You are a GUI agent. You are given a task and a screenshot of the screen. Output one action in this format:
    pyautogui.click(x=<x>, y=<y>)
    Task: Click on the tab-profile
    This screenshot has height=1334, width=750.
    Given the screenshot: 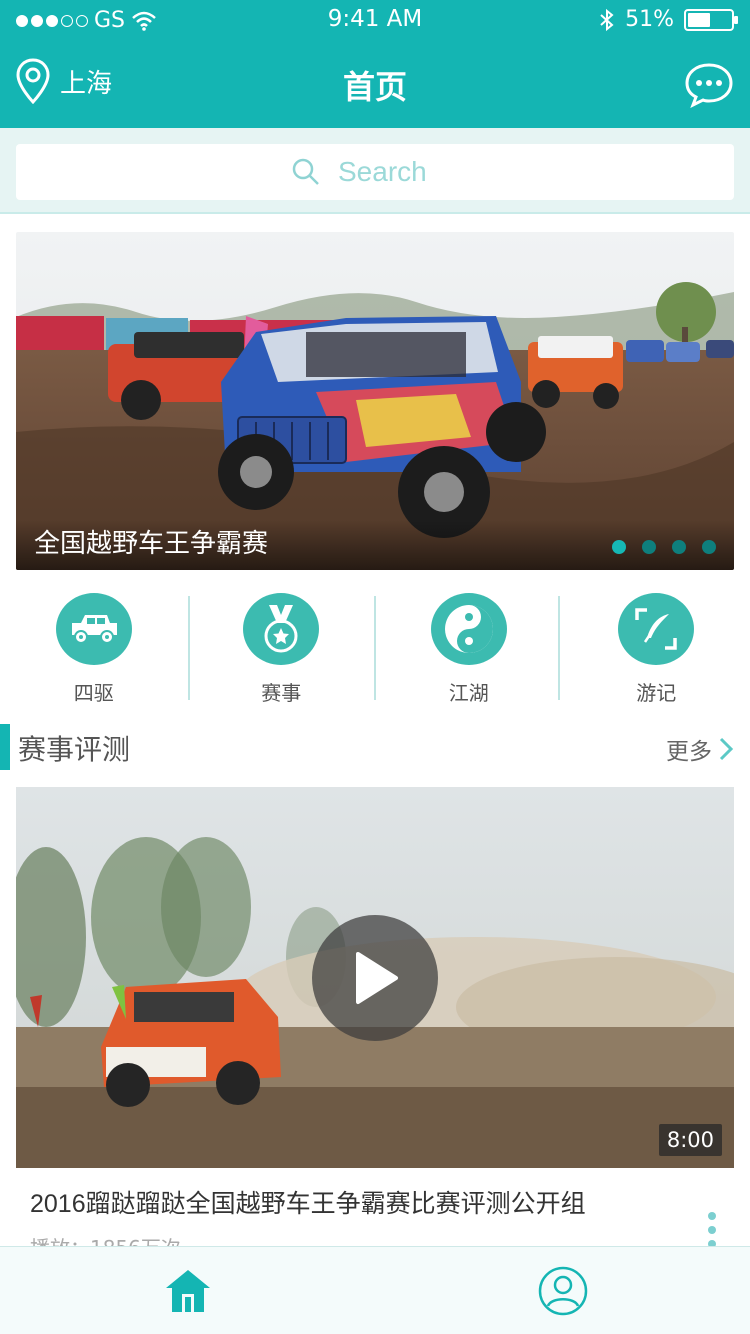 What is the action you would take?
    pyautogui.click(x=562, y=1290)
    